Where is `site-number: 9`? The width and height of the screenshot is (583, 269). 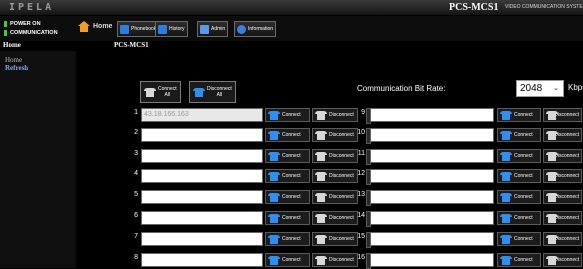
site-number: 9 is located at coordinates (363, 112).